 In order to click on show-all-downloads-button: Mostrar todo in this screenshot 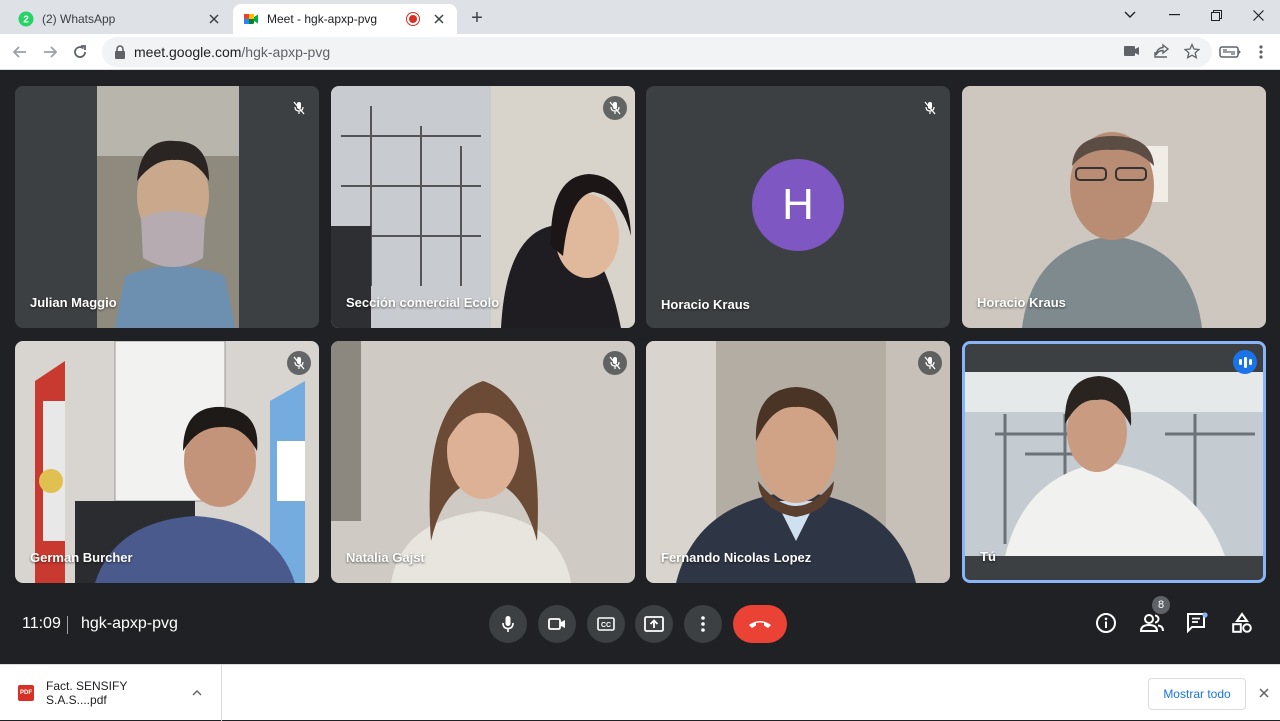, I will do `click(1197, 694)`.